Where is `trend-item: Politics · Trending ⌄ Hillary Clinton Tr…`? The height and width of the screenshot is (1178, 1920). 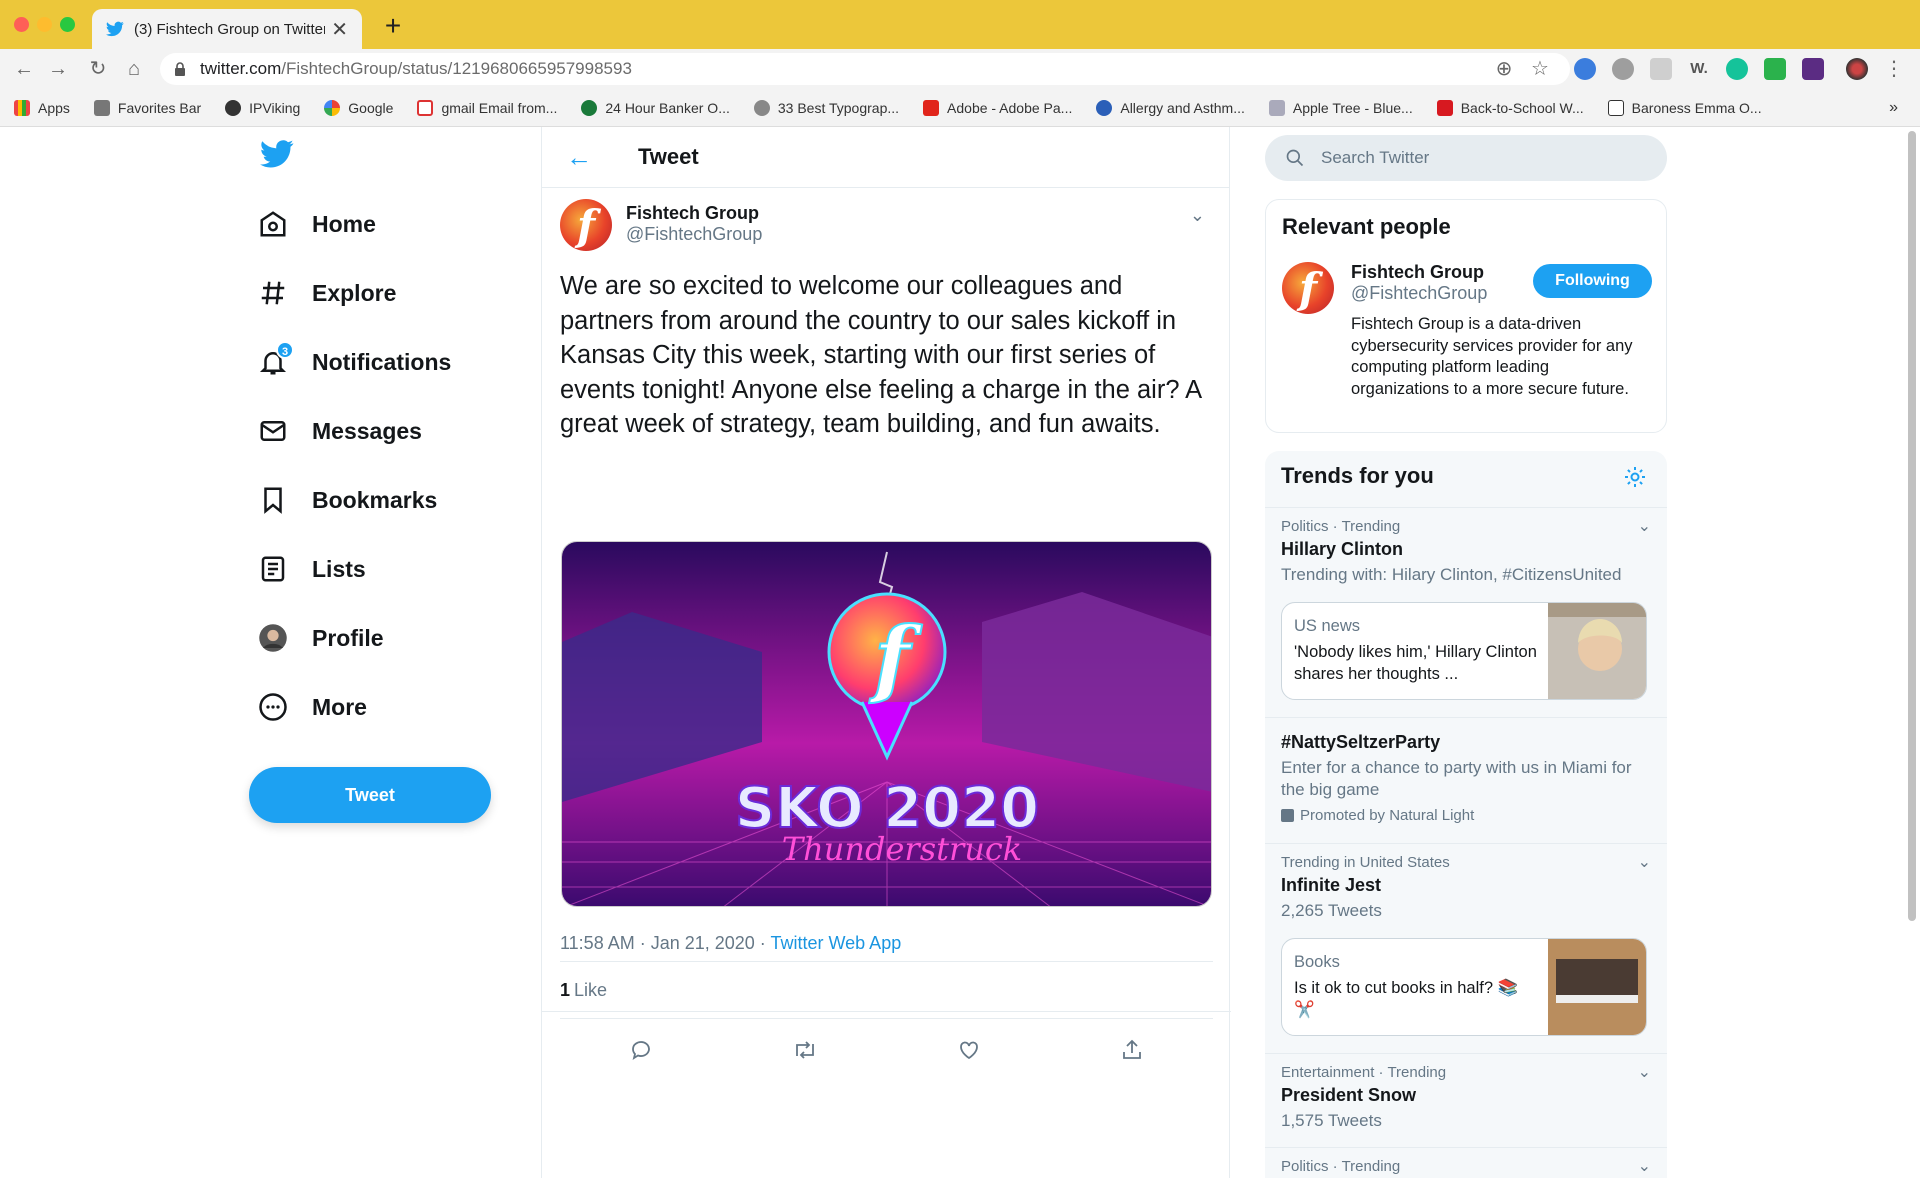
trend-item: Politics · Trending ⌄ Hillary Clinton Tr… is located at coordinates (1466, 612).